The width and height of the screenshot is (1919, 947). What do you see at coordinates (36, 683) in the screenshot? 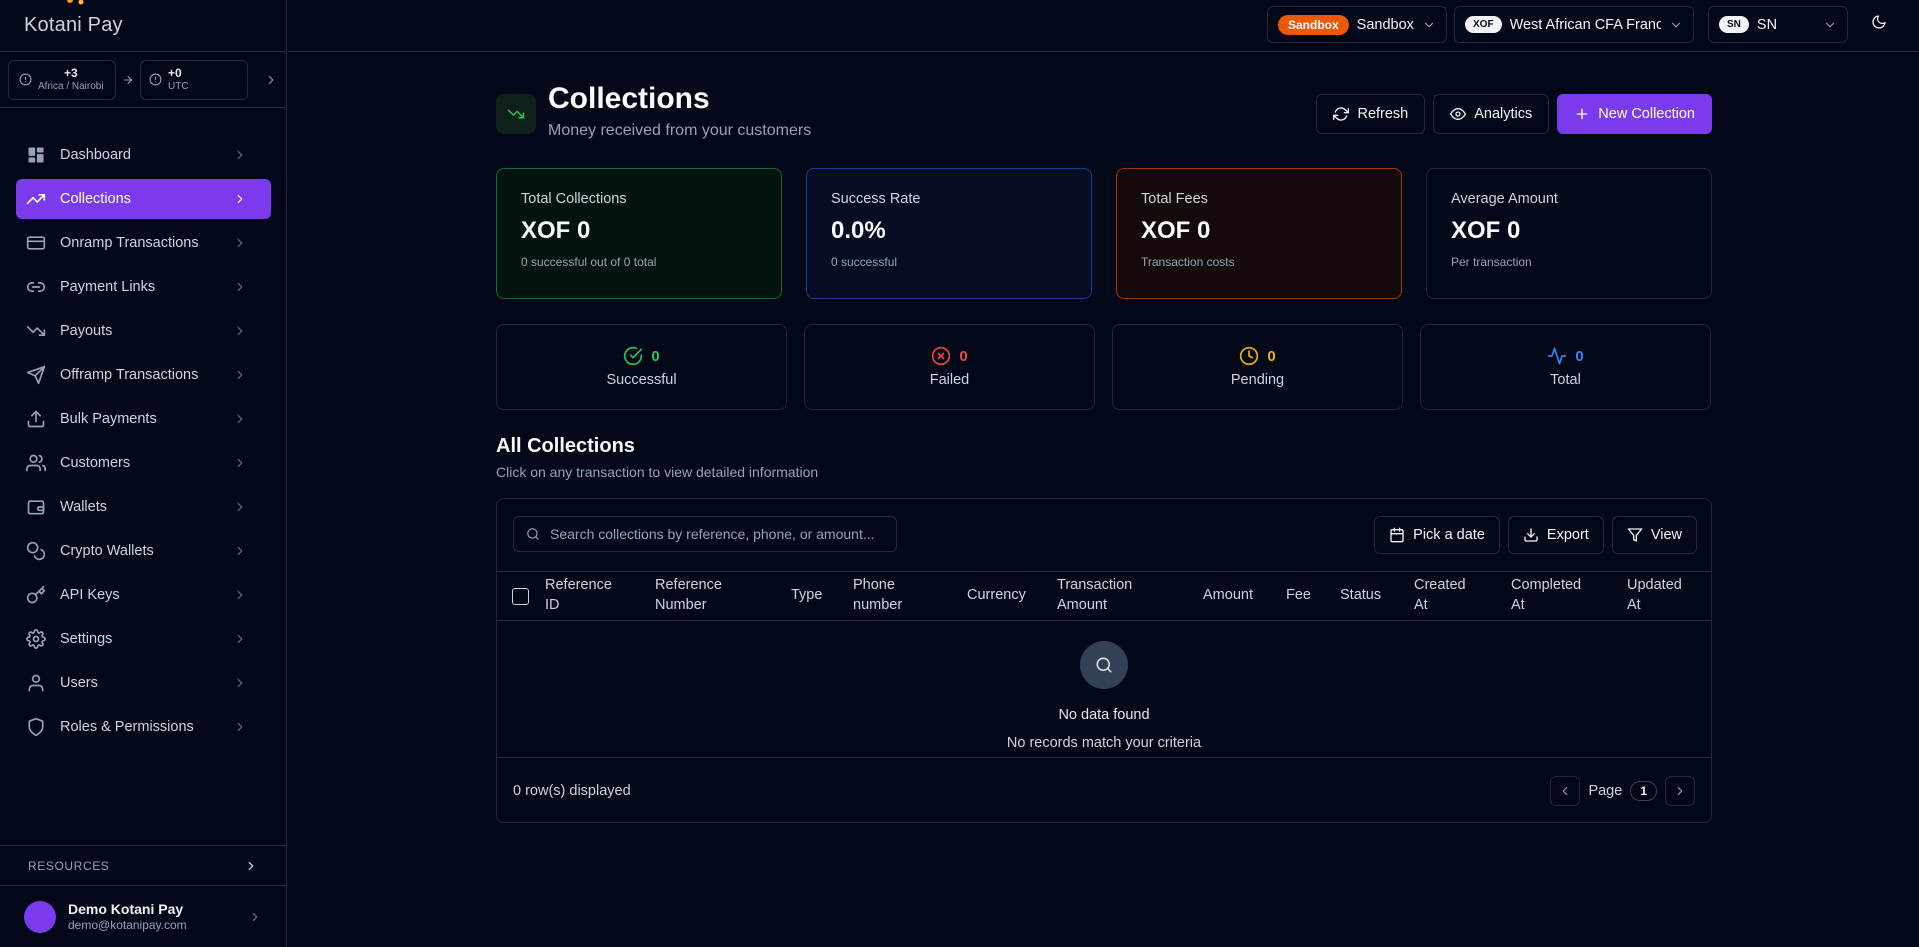
I see `user-icon` at bounding box center [36, 683].